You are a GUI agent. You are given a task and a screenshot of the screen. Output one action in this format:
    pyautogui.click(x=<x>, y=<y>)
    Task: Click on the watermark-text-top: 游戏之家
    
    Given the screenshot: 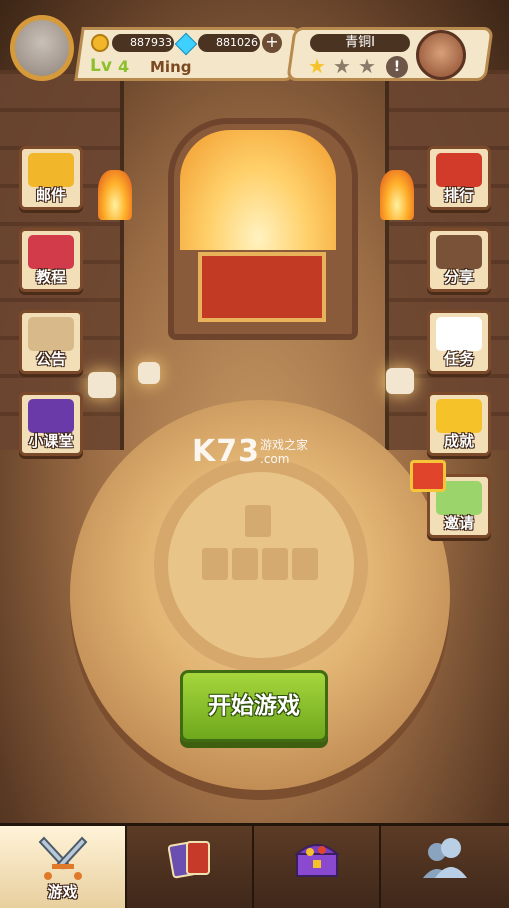 What is the action you would take?
    pyautogui.click(x=284, y=445)
    